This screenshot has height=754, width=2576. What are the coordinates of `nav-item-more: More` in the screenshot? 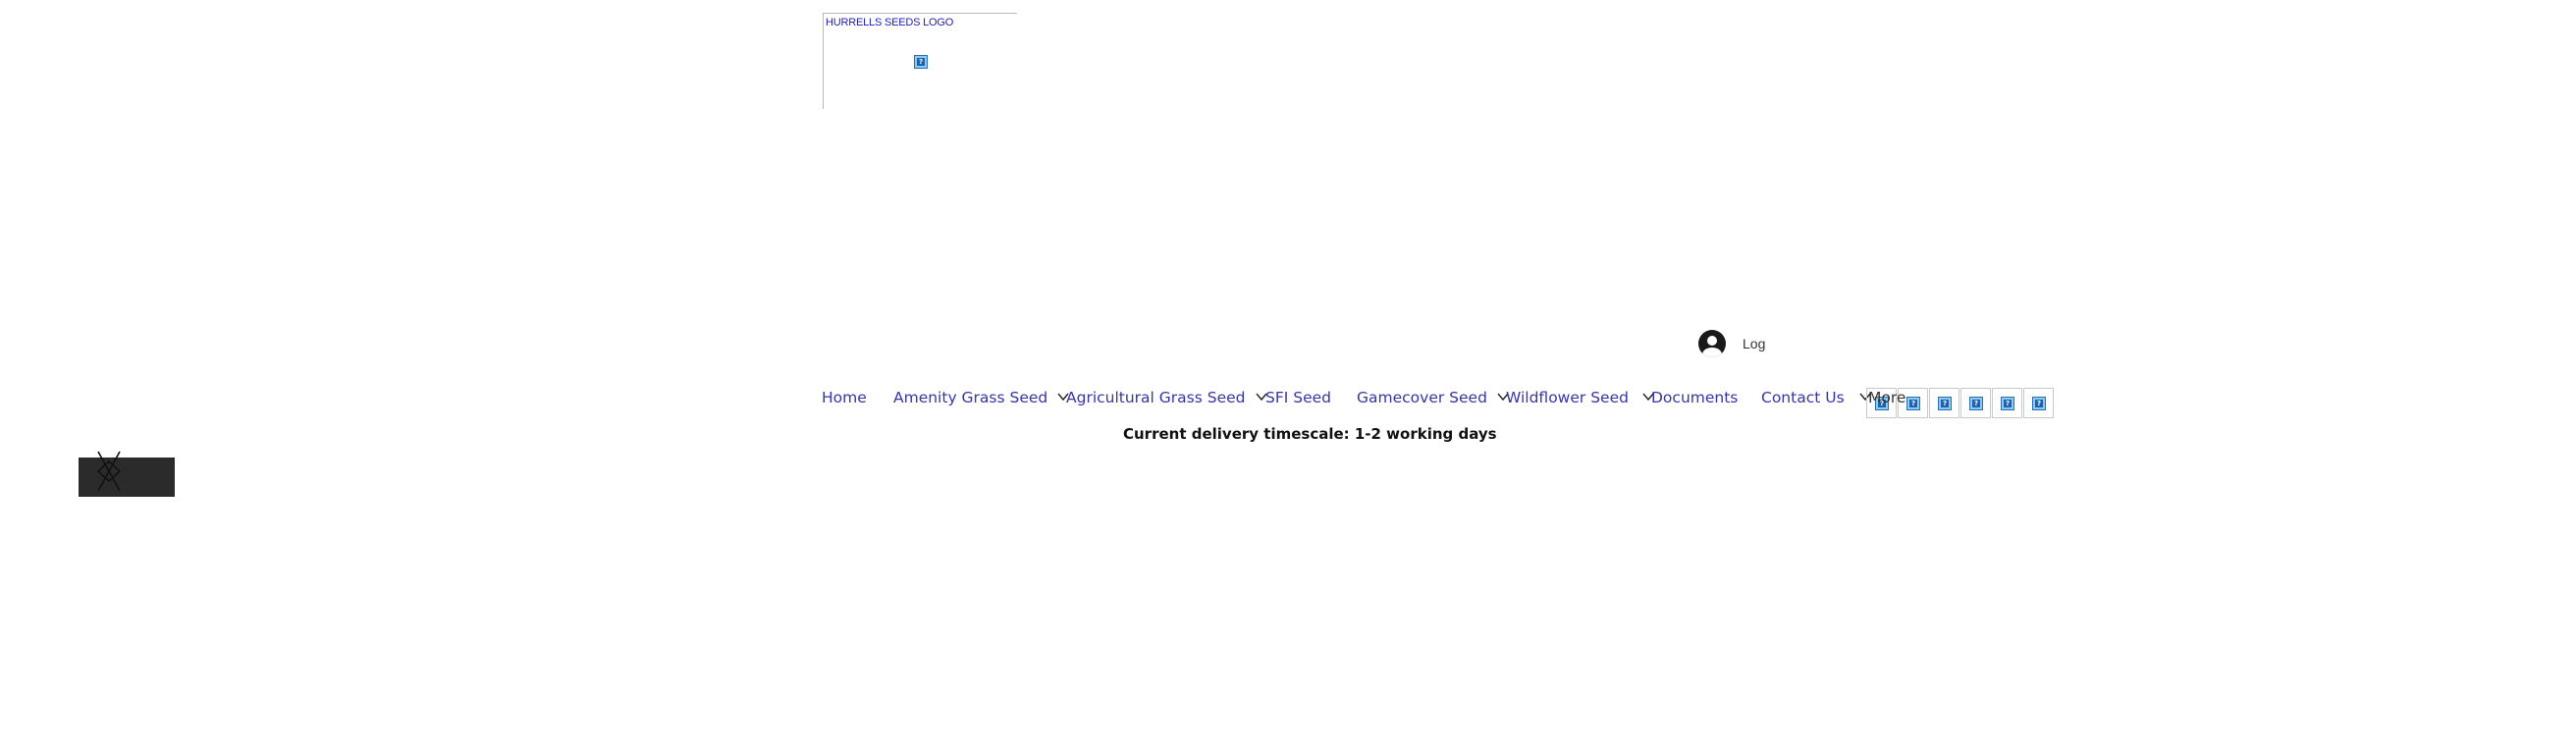 It's located at (1886, 397).